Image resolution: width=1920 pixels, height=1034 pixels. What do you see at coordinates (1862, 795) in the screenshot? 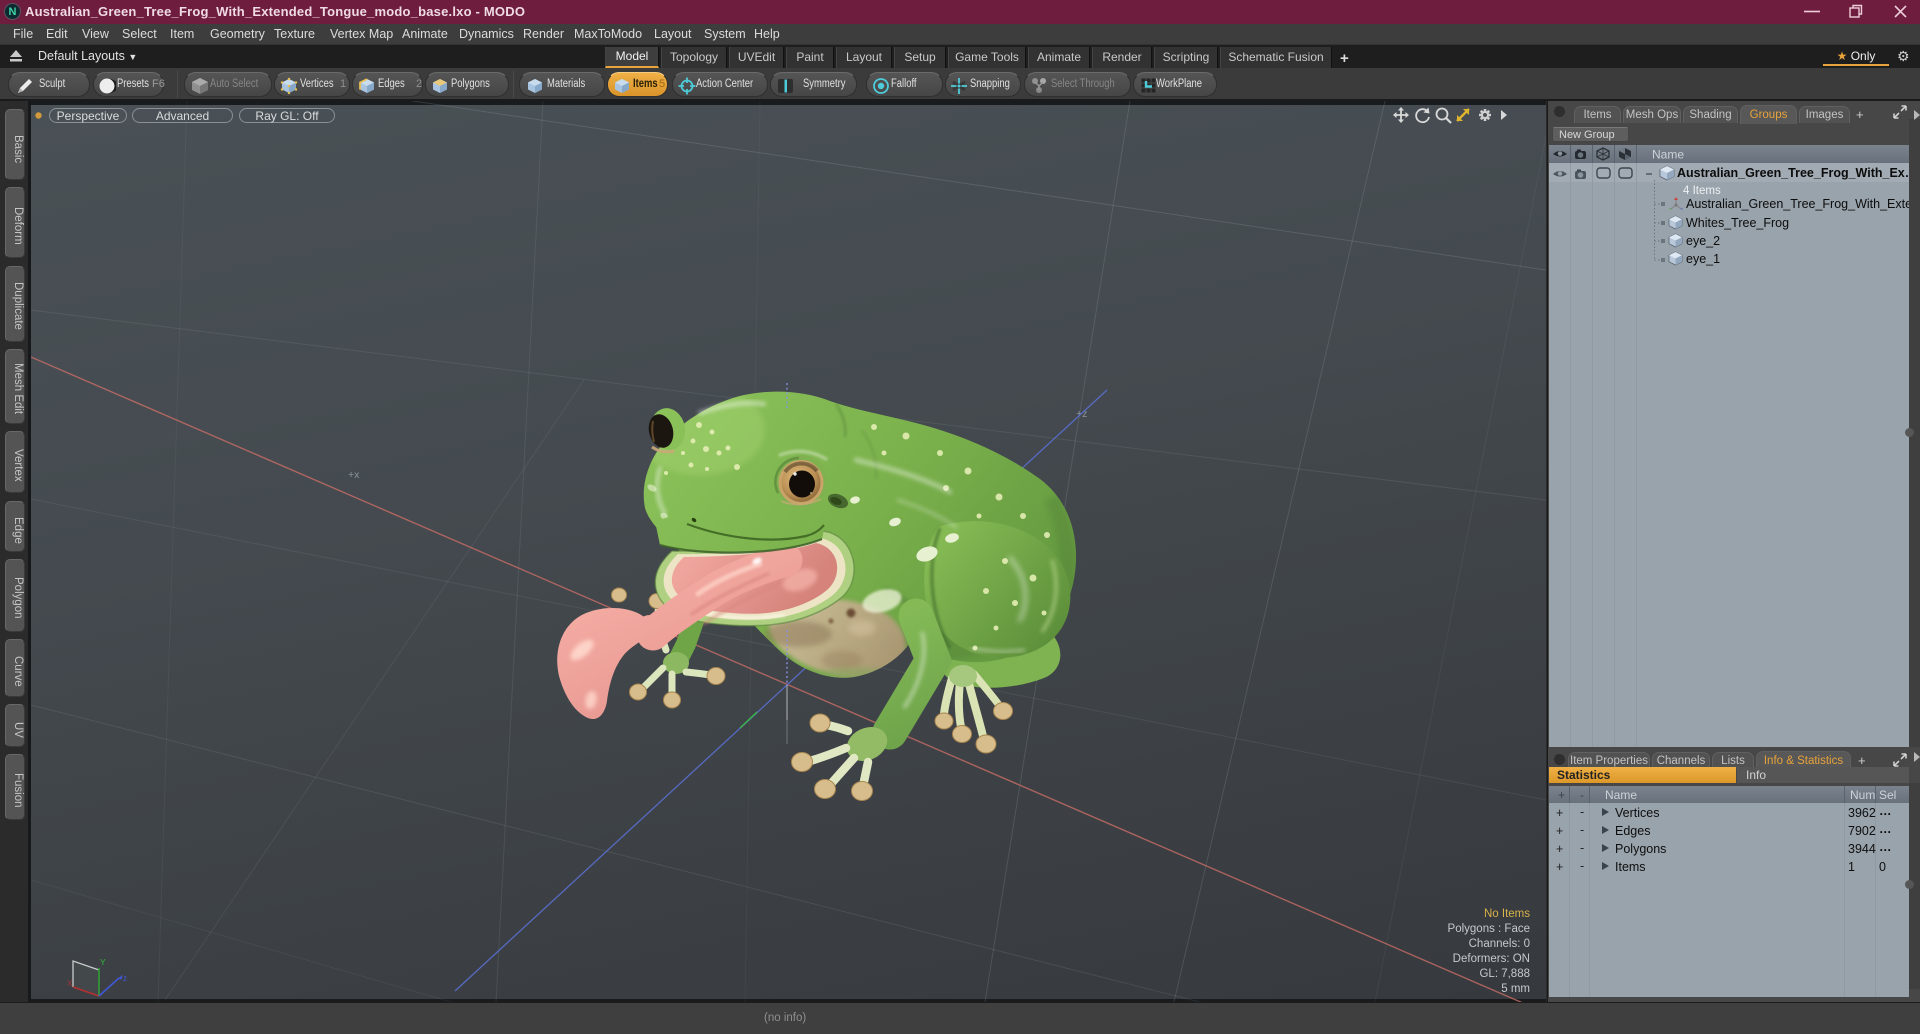
I see `svg-text: Num` at bounding box center [1862, 795].